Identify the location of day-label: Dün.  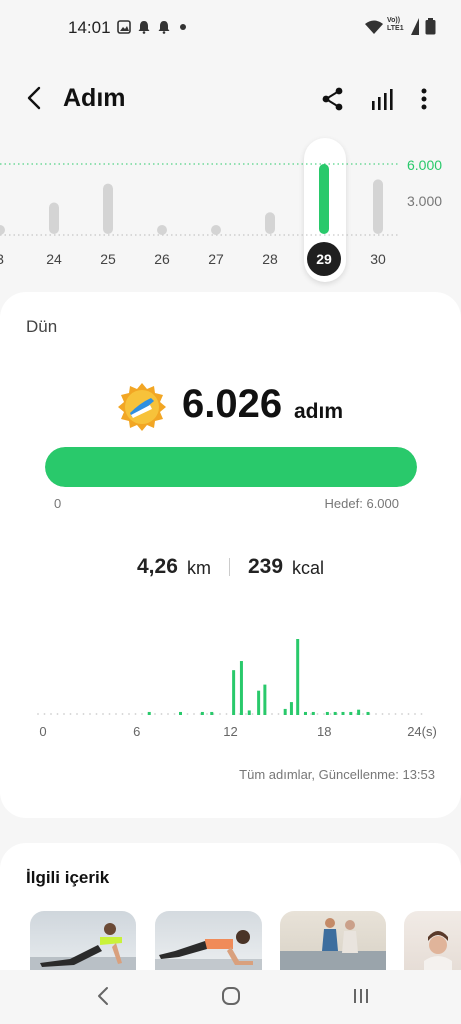
(42, 326).